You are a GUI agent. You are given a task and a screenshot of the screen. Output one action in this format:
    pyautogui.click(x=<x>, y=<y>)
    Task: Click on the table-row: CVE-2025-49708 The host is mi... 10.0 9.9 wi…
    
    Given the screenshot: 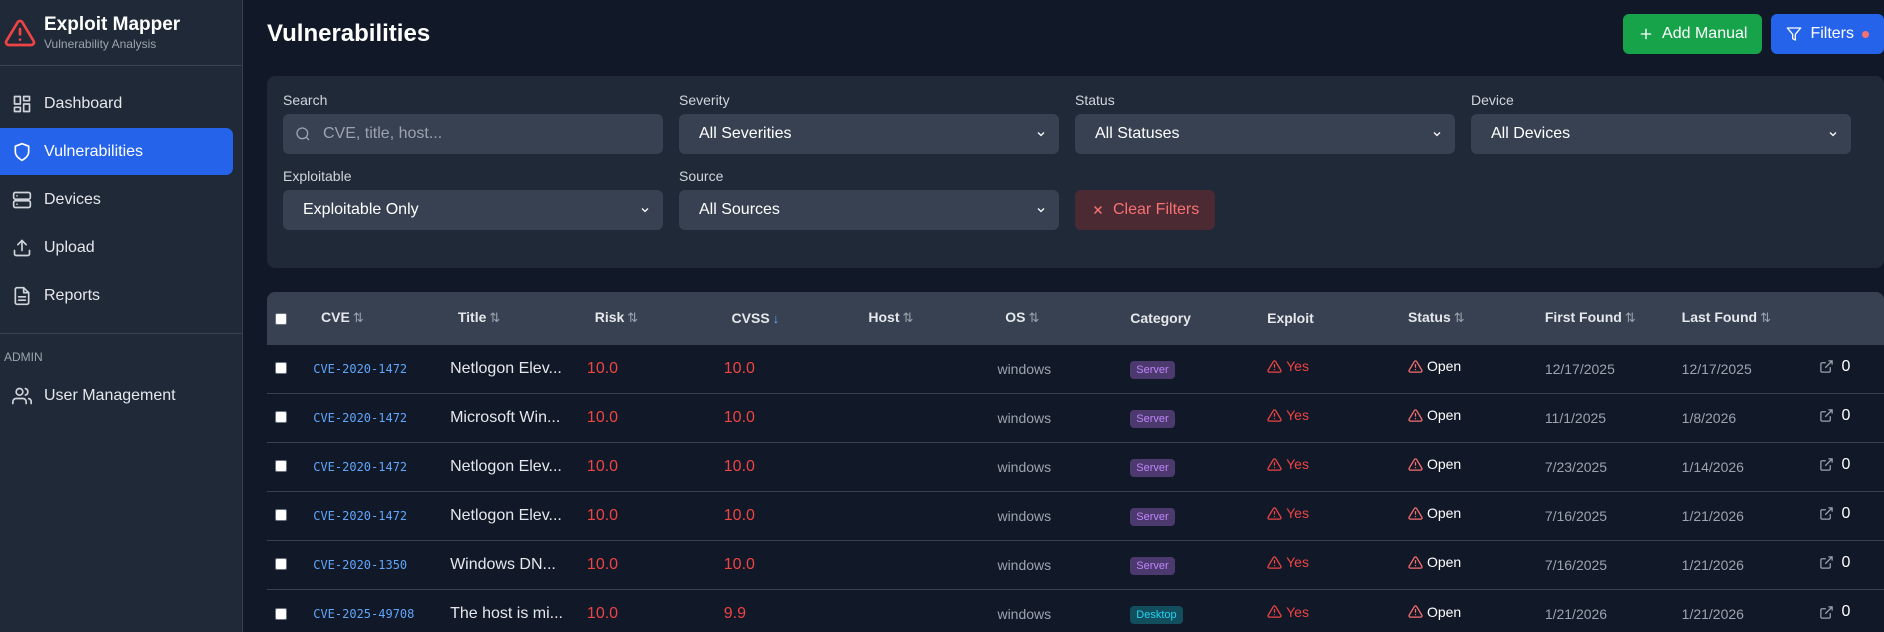 What is the action you would take?
    pyautogui.click(x=1075, y=610)
    